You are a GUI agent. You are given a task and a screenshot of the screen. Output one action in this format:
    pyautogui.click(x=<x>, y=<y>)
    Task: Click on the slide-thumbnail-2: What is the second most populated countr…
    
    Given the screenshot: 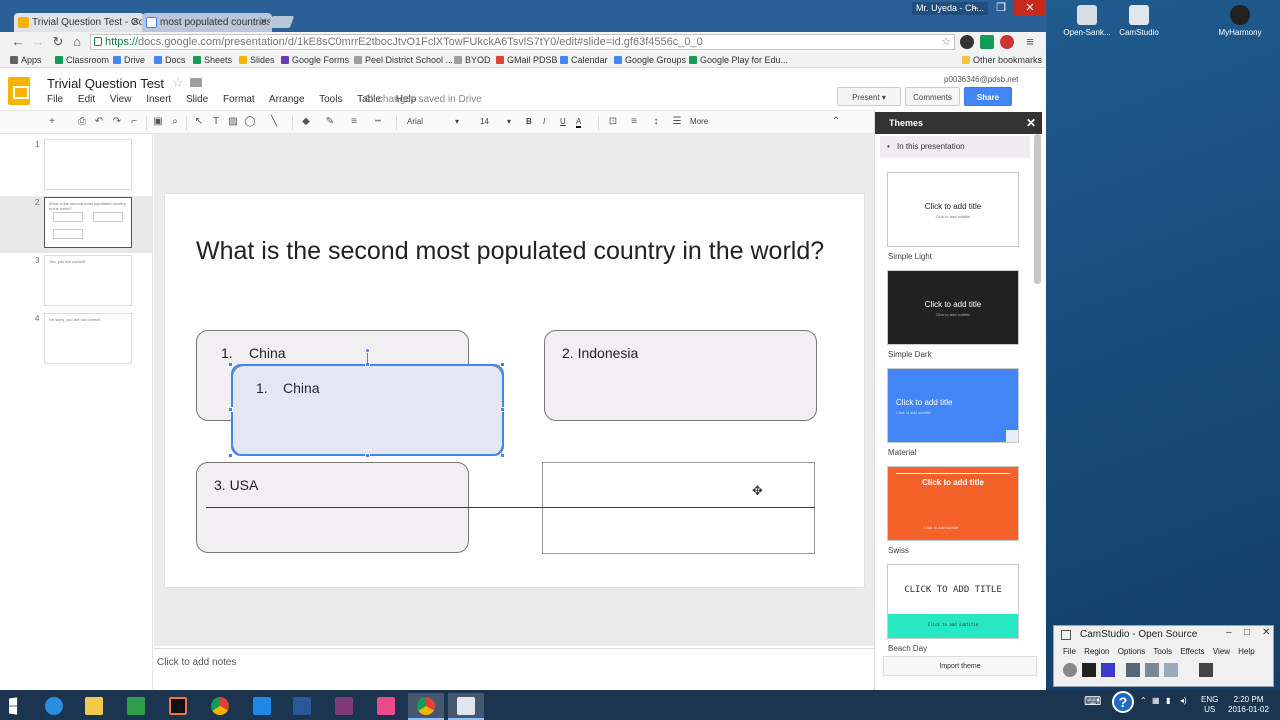 What is the action you would take?
    pyautogui.click(x=88, y=222)
    